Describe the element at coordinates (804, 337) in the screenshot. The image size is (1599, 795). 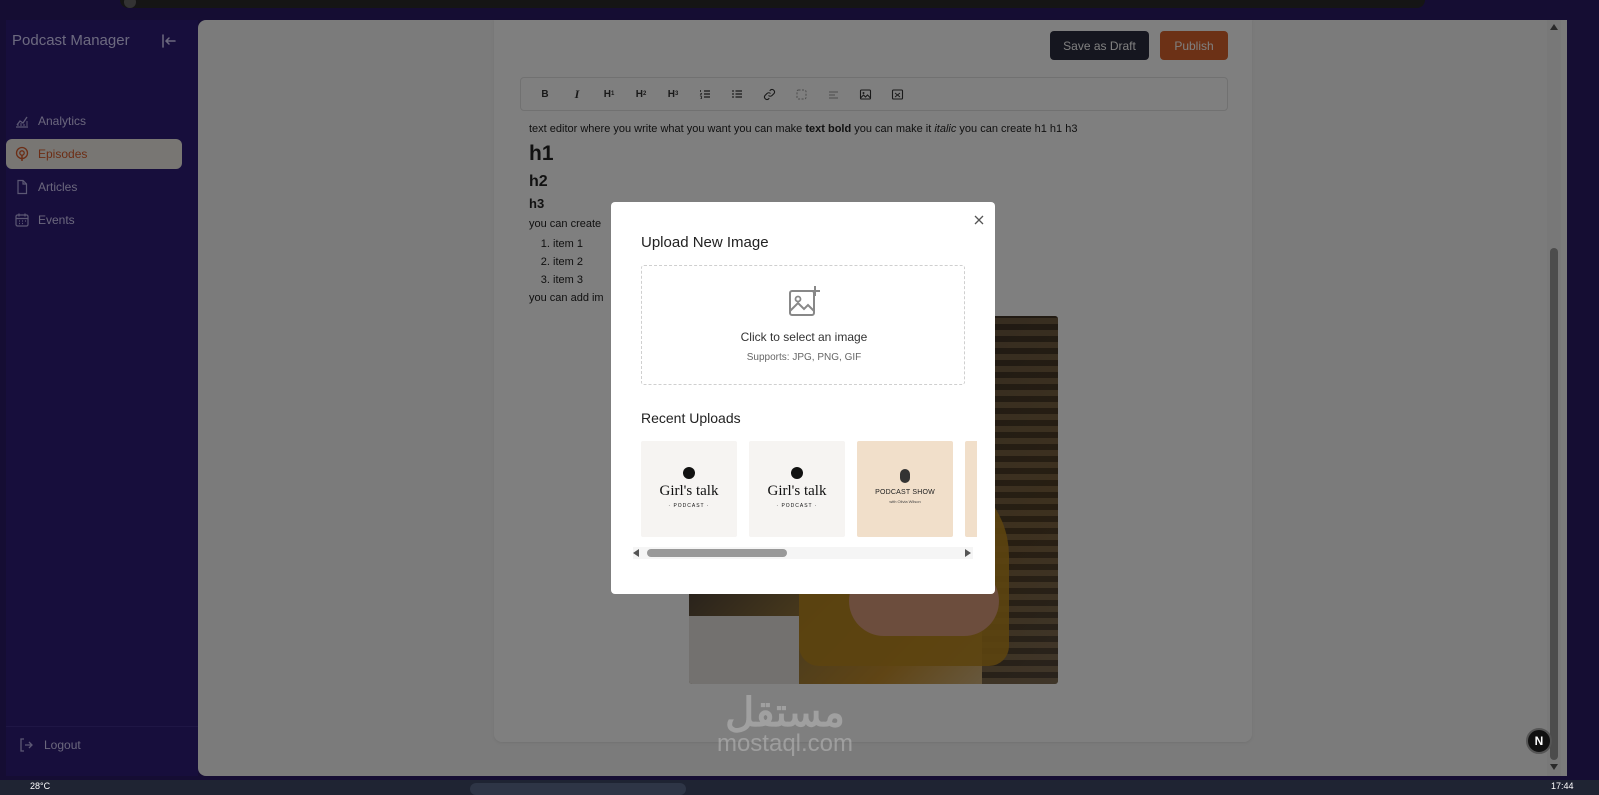
I see `dropzone-text: Click to select an image` at that location.